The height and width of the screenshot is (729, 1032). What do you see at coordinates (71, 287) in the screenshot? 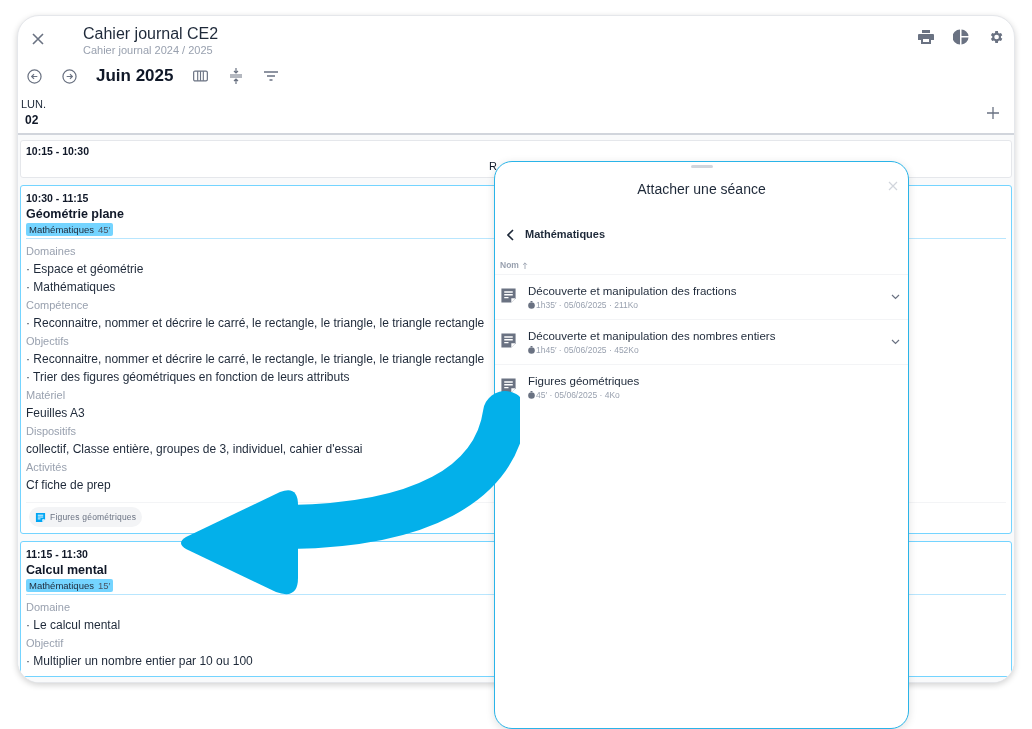
I see `section-text: · Mathématiques` at bounding box center [71, 287].